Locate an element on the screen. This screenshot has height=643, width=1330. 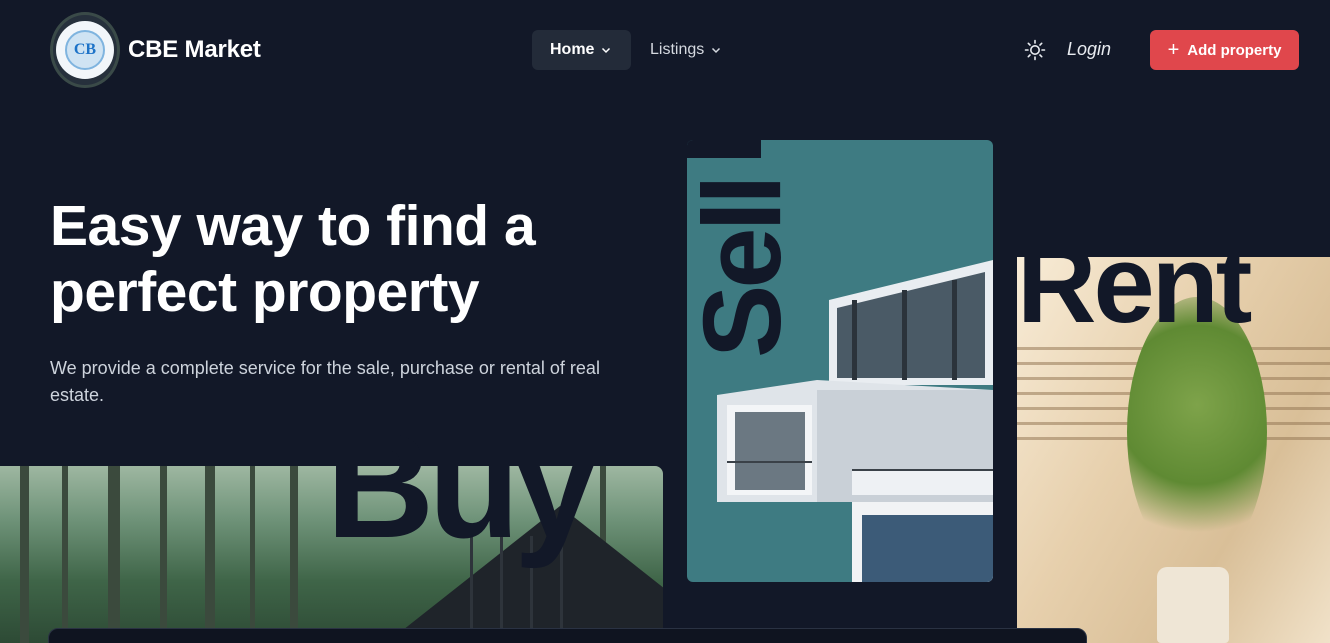
logo-badge: CB is located at coordinates (85, 50).